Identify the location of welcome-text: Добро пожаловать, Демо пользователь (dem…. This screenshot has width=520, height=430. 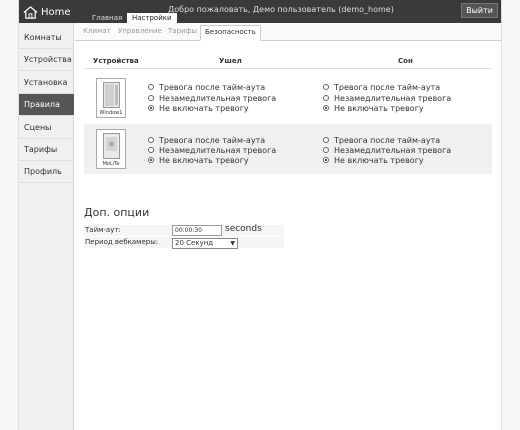
(281, 9).